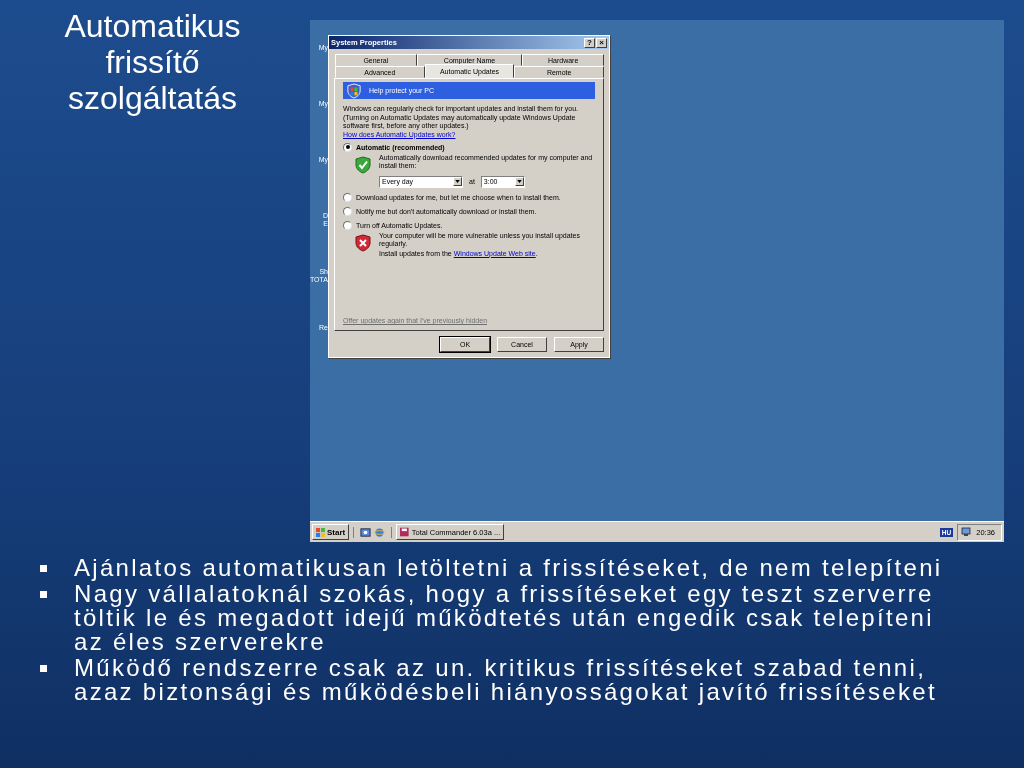 The image size is (1024, 768). Describe the element at coordinates (320, 532) in the screenshot. I see `windows-flag-icon` at that location.